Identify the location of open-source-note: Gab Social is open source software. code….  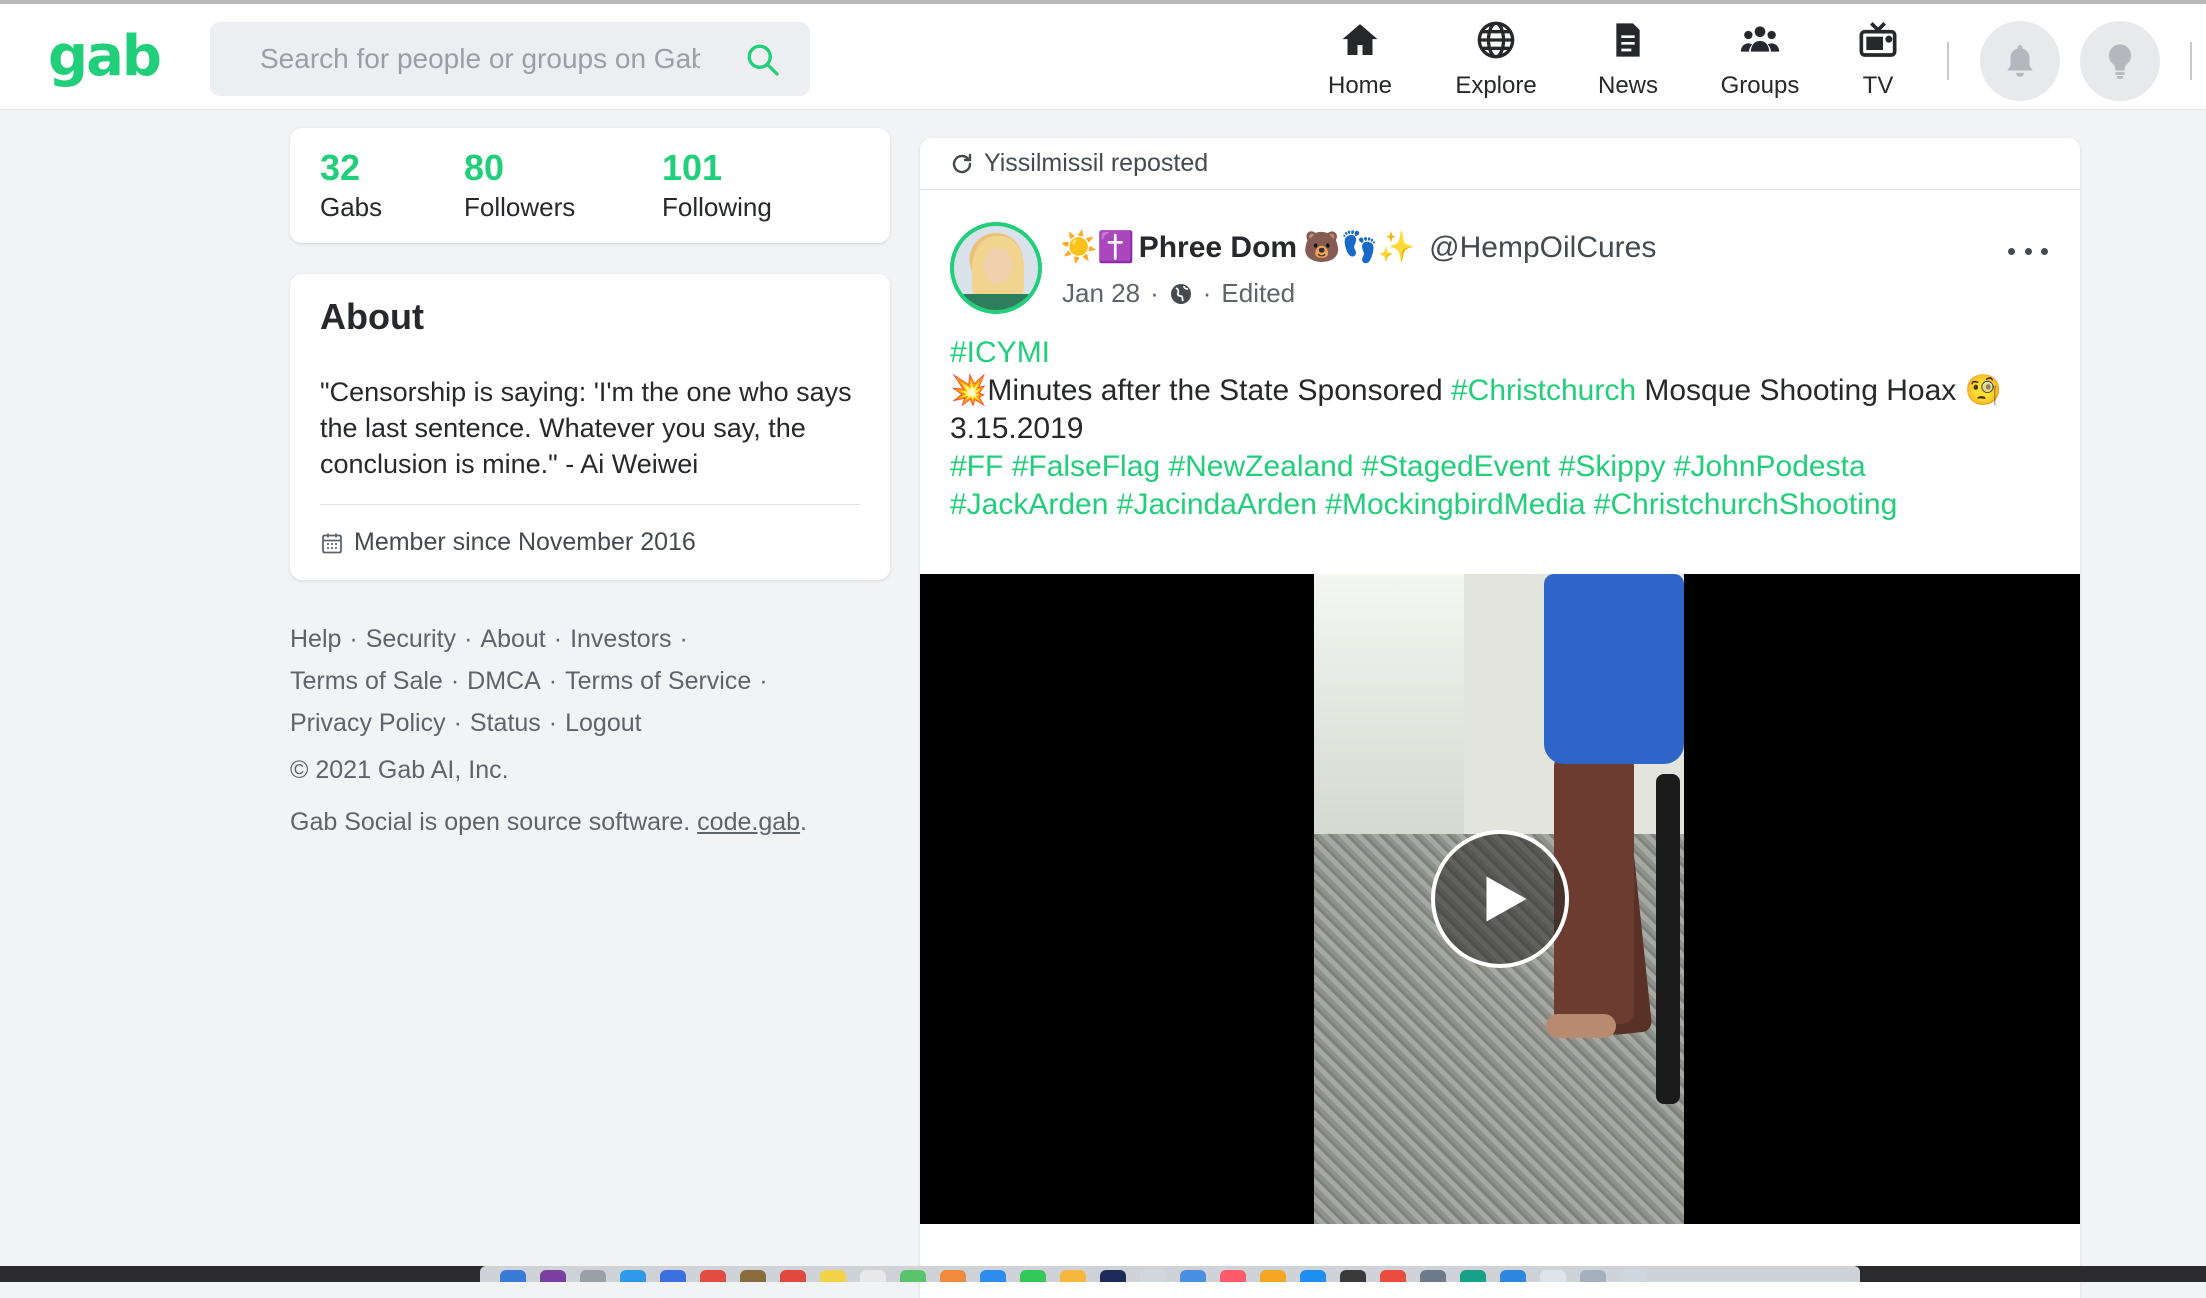
(548, 822).